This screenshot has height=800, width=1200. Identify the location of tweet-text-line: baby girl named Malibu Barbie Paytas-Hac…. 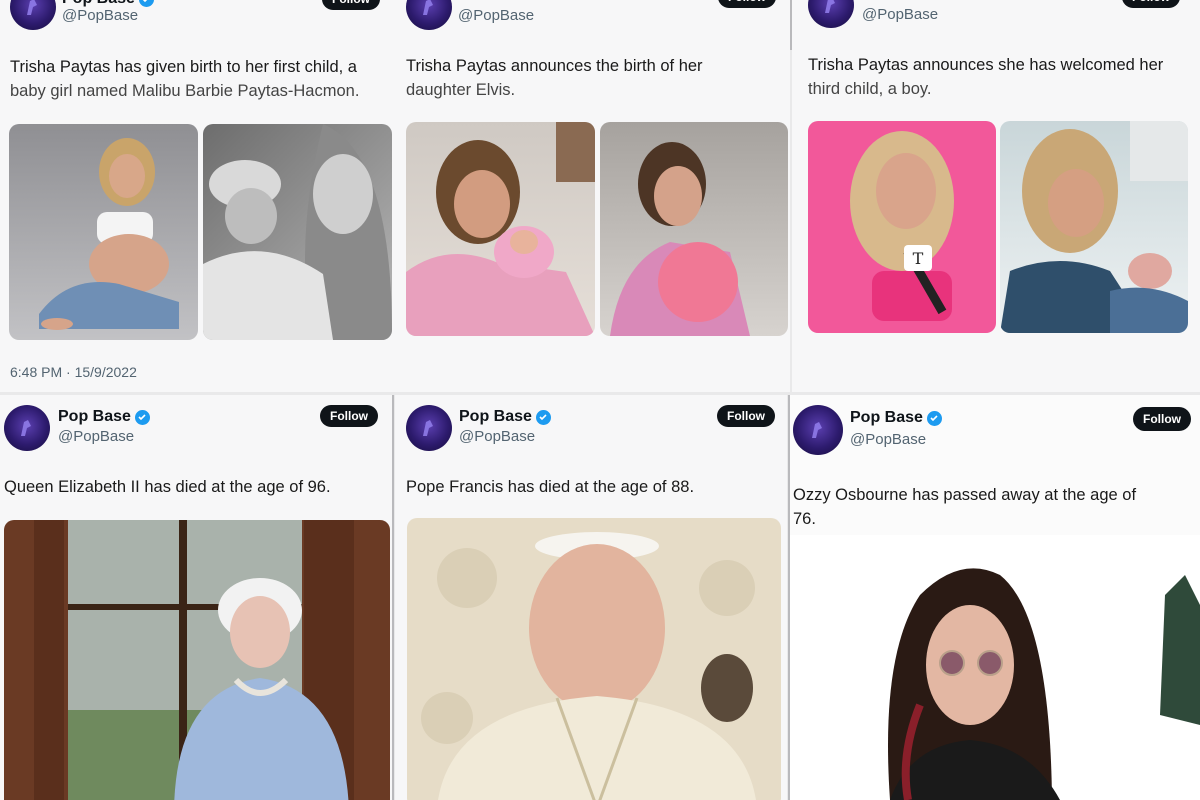
(185, 91).